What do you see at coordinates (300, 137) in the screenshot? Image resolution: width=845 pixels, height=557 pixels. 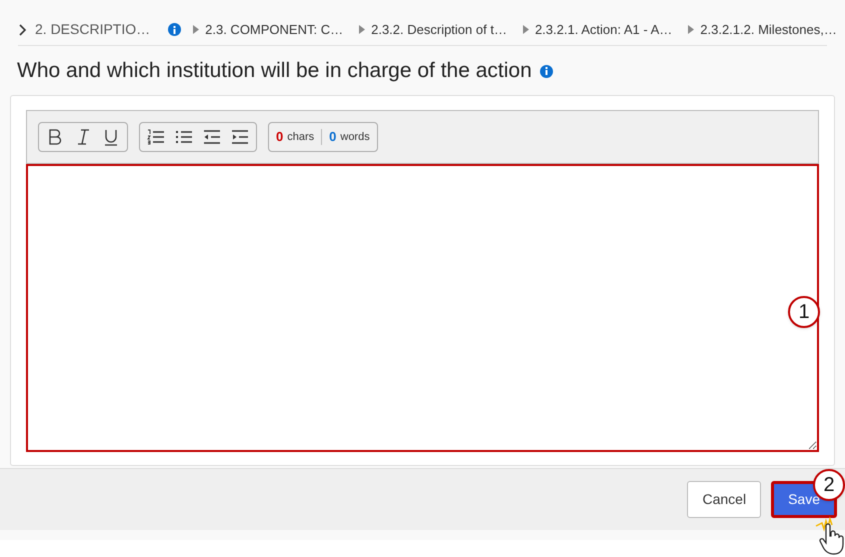 I see `chars-label: chars` at bounding box center [300, 137].